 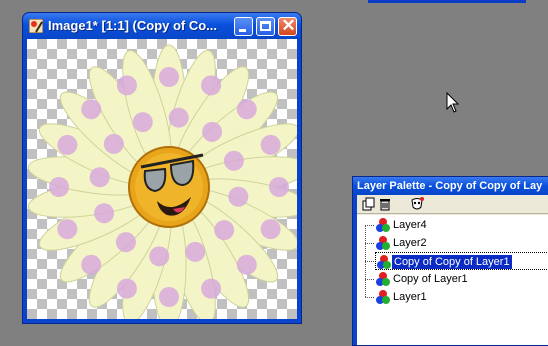 I want to click on layer-row: Layer4, so click(x=461, y=225).